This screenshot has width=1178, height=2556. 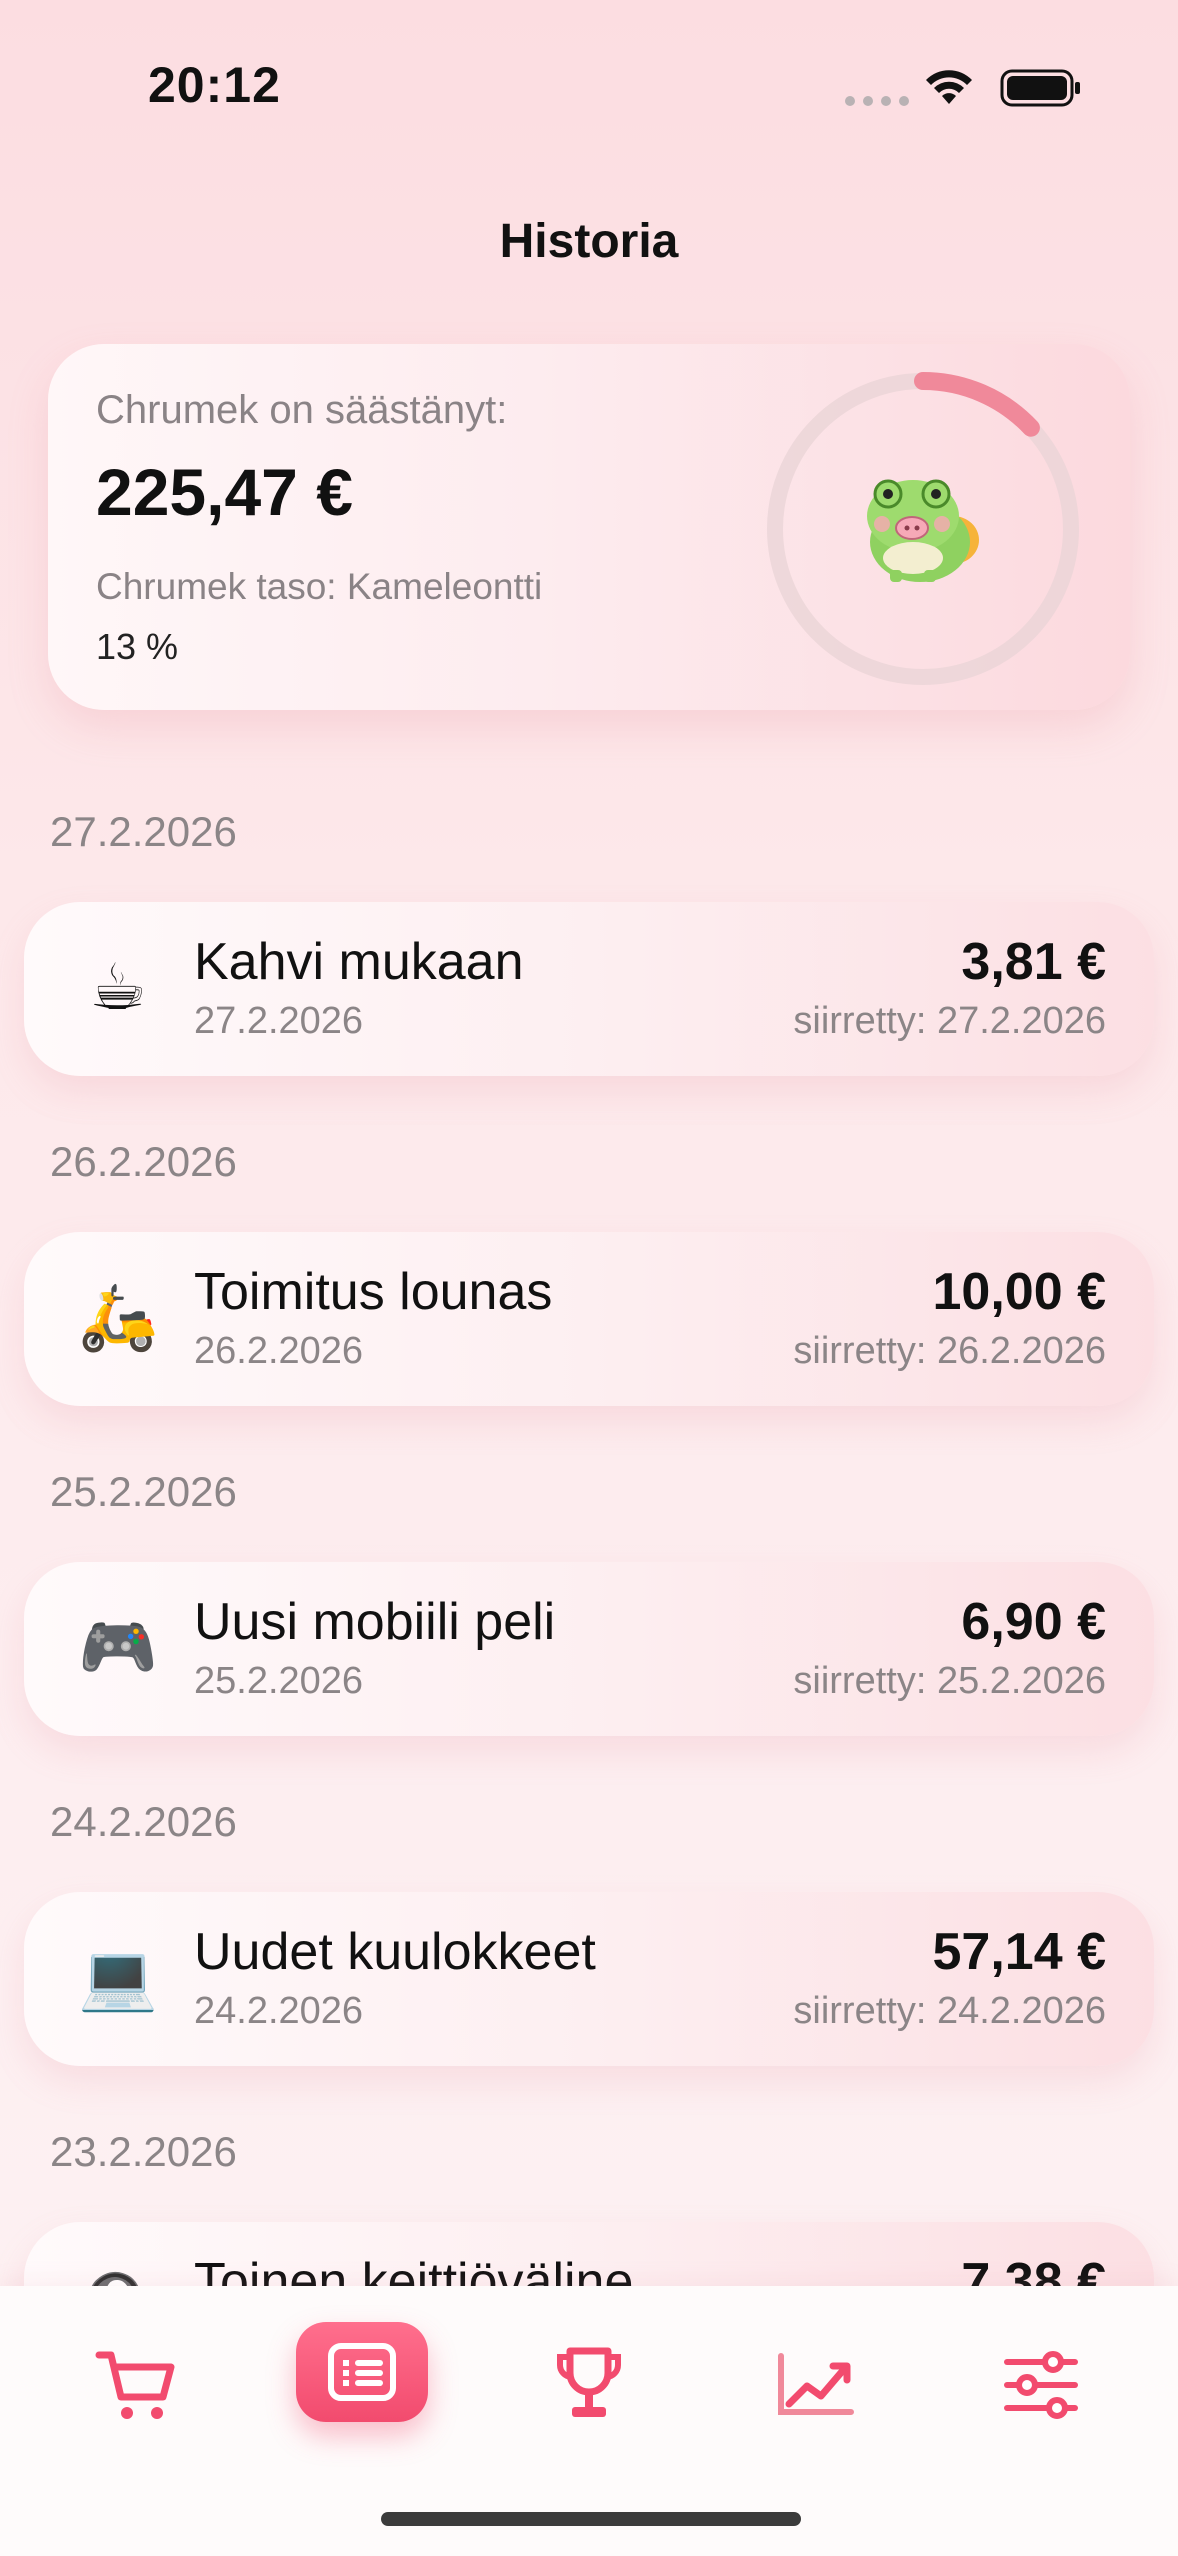 I want to click on transaction-date: 25.2.2026, so click(x=279, y=1681).